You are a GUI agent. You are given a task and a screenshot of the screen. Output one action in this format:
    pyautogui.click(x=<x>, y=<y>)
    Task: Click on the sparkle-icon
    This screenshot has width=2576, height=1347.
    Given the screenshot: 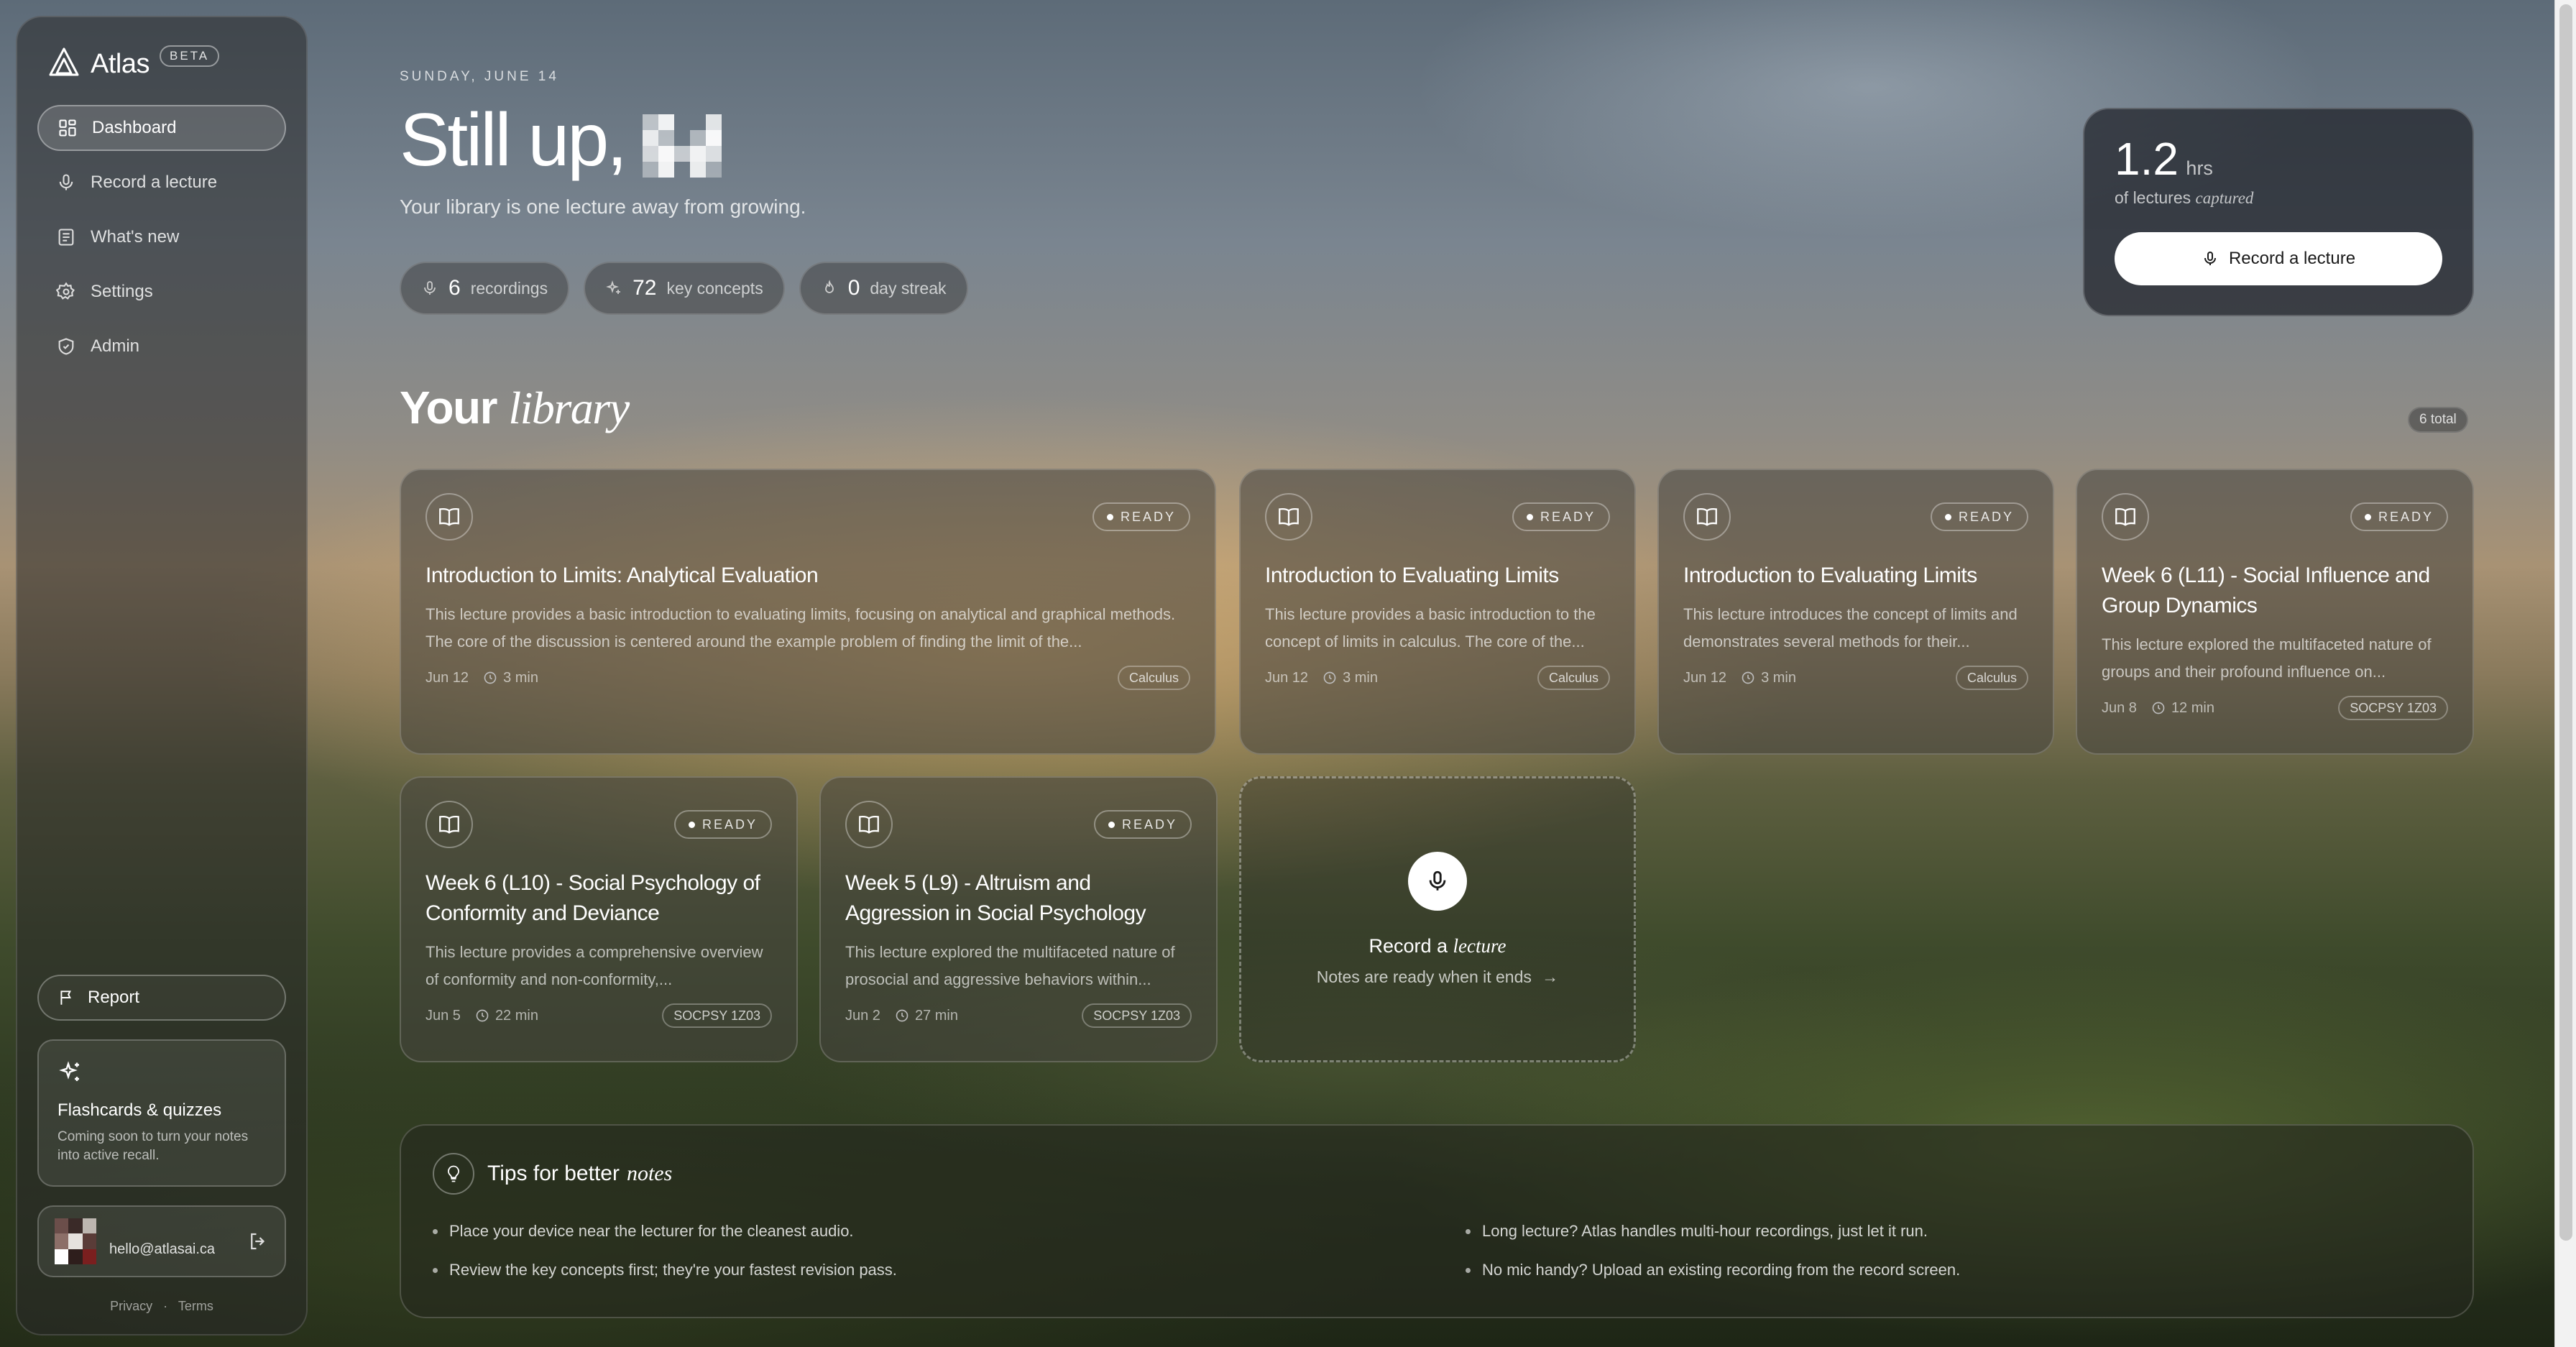 What is the action you would take?
    pyautogui.click(x=69, y=1071)
    